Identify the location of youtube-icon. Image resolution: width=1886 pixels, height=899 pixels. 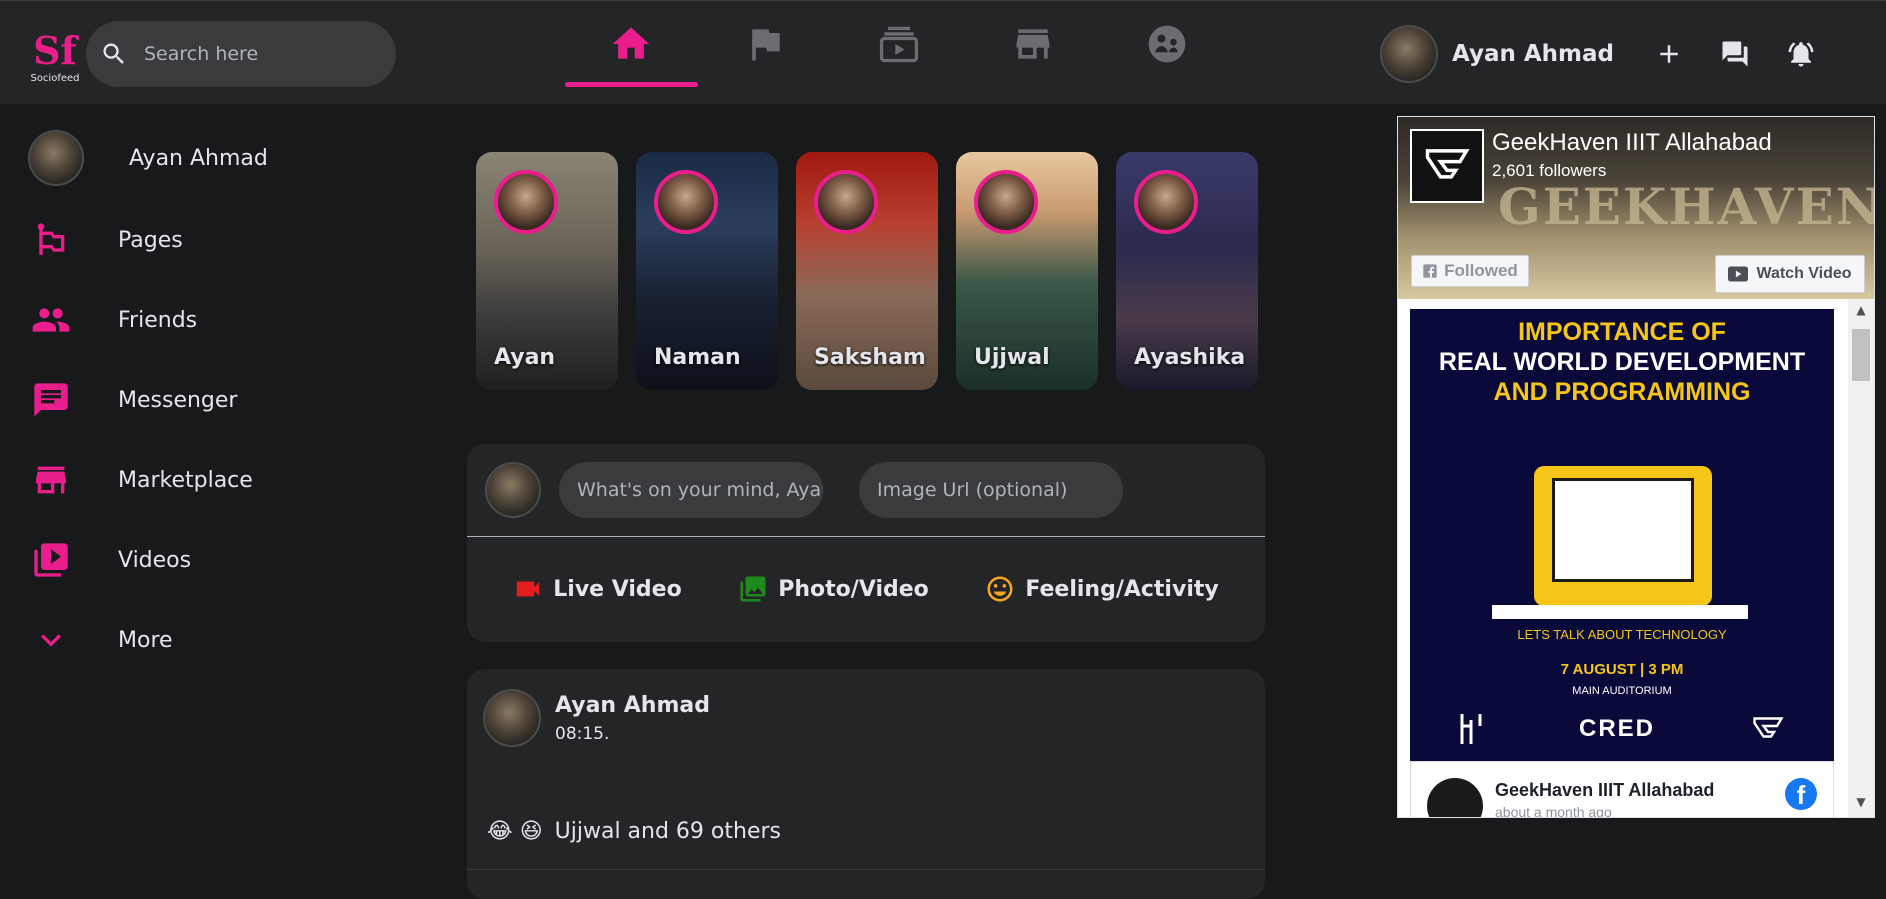
(1738, 274).